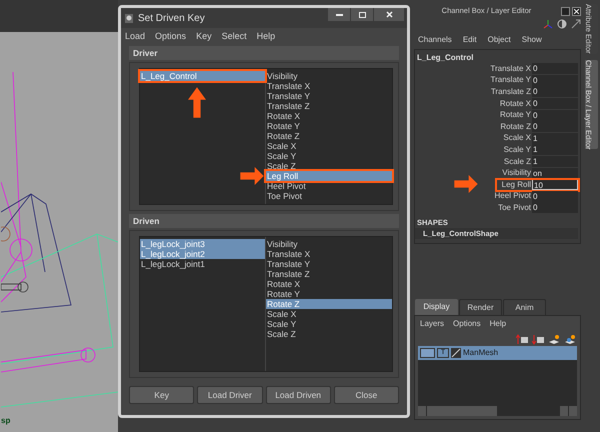 The width and height of the screenshot is (600, 432). I want to click on layer-name: ManMesh, so click(480, 353).